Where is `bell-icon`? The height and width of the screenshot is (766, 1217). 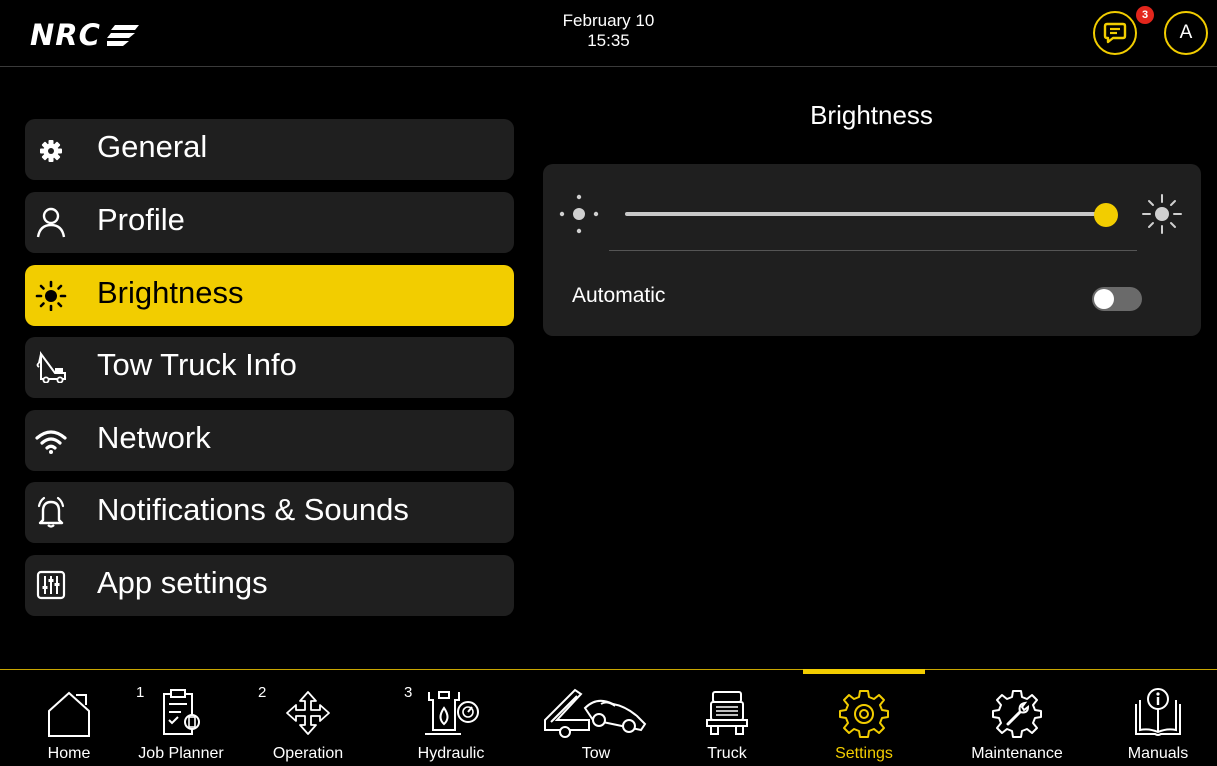 bell-icon is located at coordinates (51, 512).